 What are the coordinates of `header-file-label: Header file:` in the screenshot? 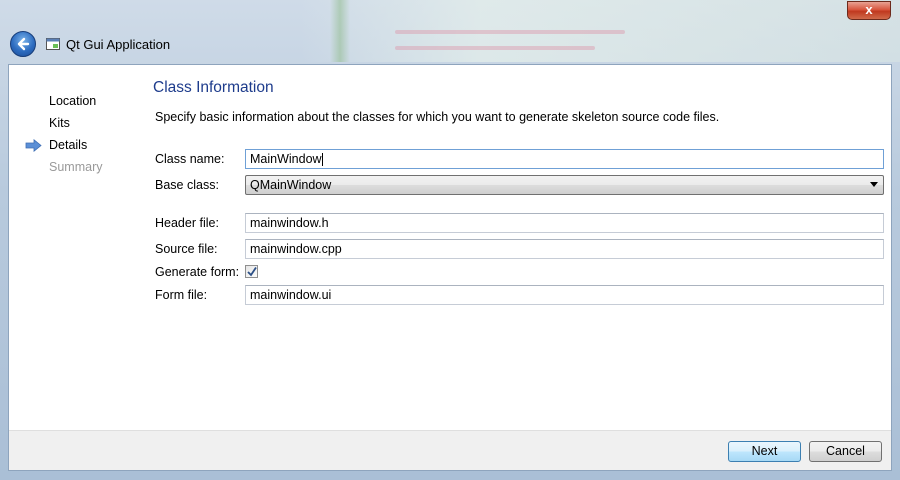 It's located at (187, 223).